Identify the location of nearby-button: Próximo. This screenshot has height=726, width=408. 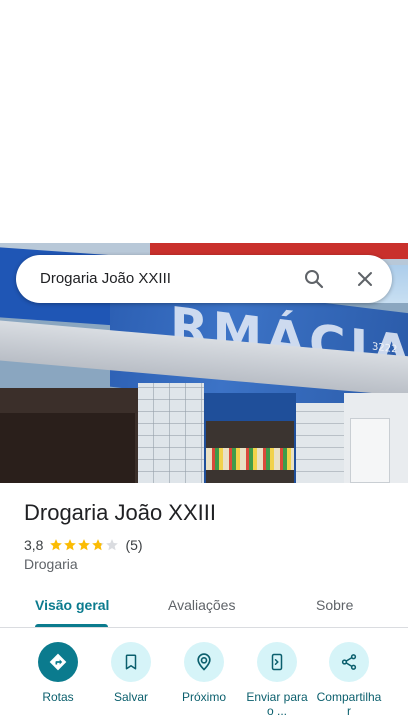
(204, 673).